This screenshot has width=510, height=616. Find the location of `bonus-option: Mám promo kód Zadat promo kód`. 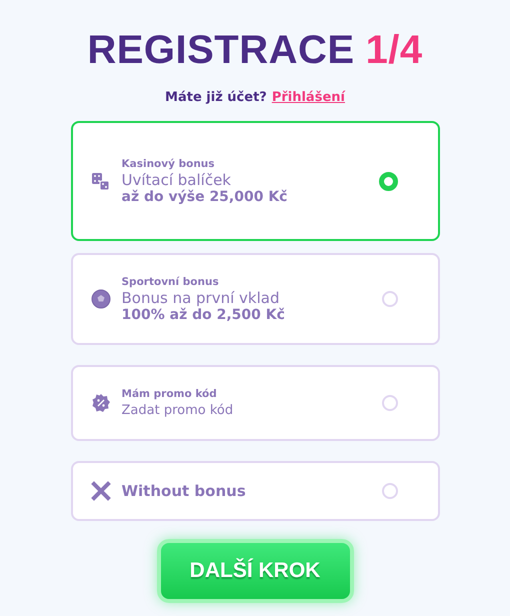

bonus-option: Mám promo kód Zadat promo kód is located at coordinates (255, 403).